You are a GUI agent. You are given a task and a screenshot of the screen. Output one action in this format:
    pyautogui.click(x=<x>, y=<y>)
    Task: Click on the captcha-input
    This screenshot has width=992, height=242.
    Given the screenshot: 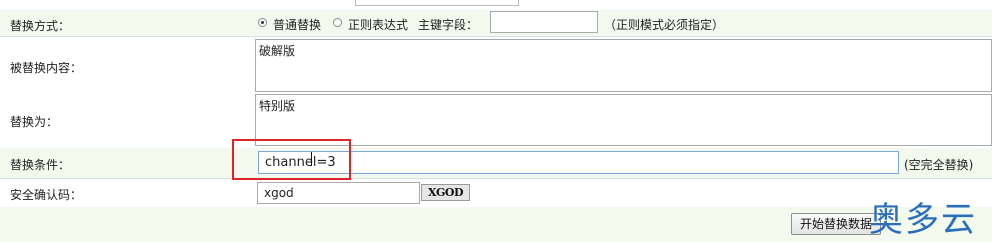 What is the action you would take?
    pyautogui.click(x=338, y=193)
    